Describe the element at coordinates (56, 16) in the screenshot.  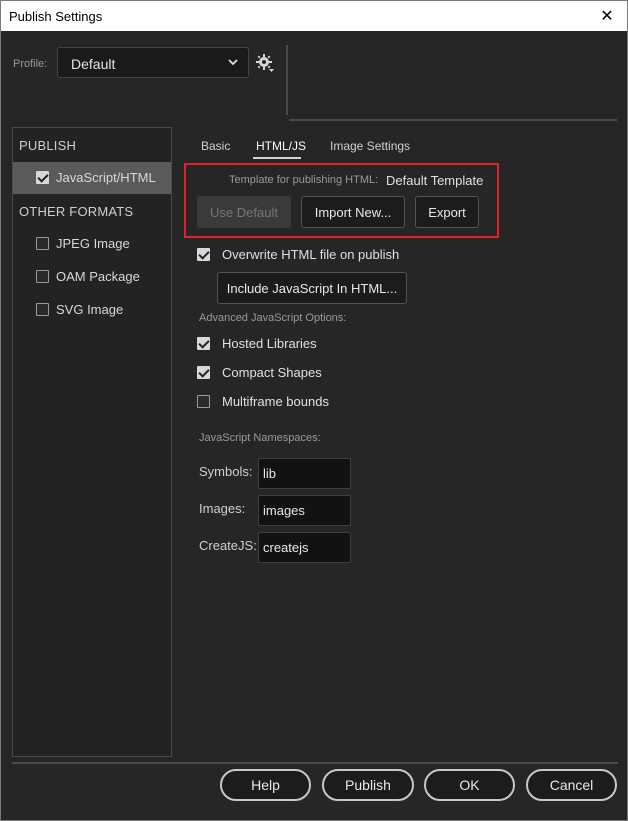
I see `window-title: Publish Settings` at that location.